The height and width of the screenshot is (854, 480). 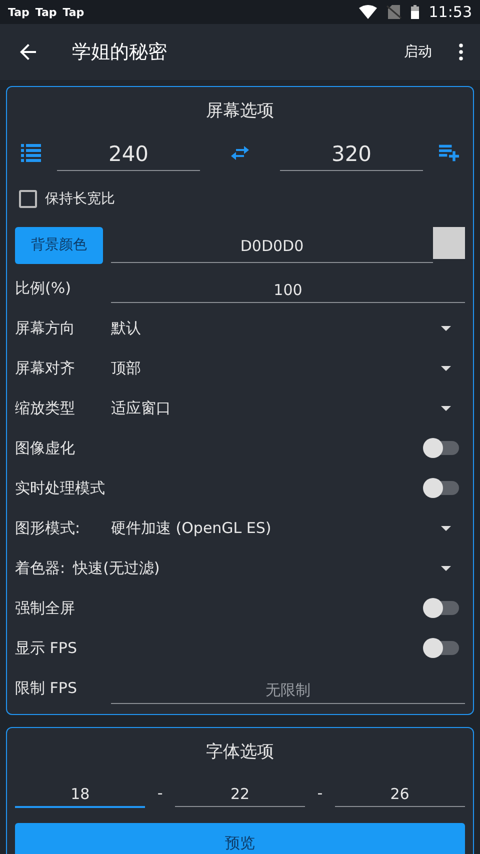 What do you see at coordinates (450, 12) in the screenshot?
I see `clock: 11:53` at bounding box center [450, 12].